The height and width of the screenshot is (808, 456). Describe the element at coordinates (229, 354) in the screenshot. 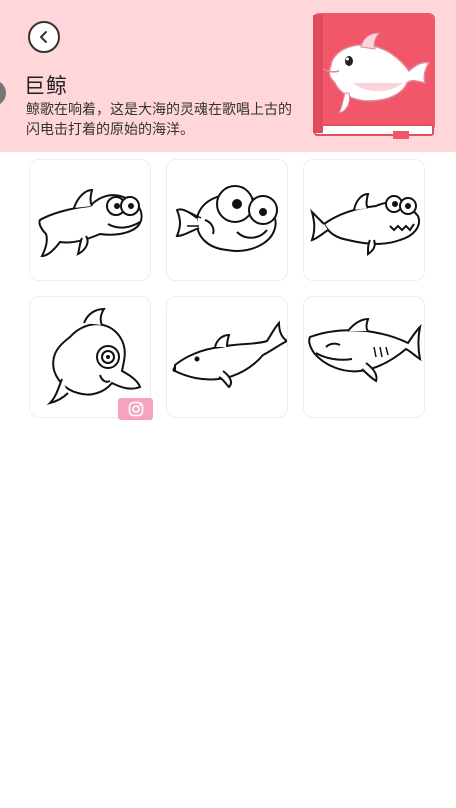

I see `dolphin-icon` at that location.